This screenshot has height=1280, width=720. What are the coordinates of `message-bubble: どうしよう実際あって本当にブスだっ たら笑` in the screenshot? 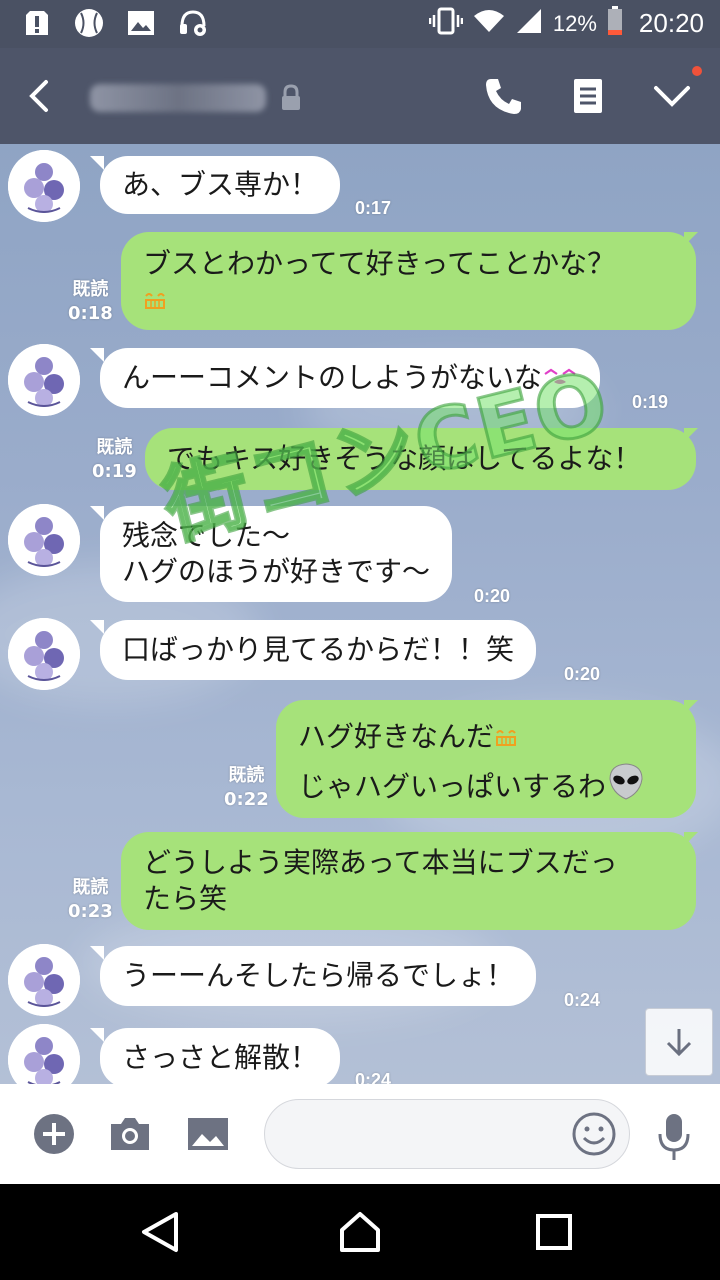 It's located at (408, 881).